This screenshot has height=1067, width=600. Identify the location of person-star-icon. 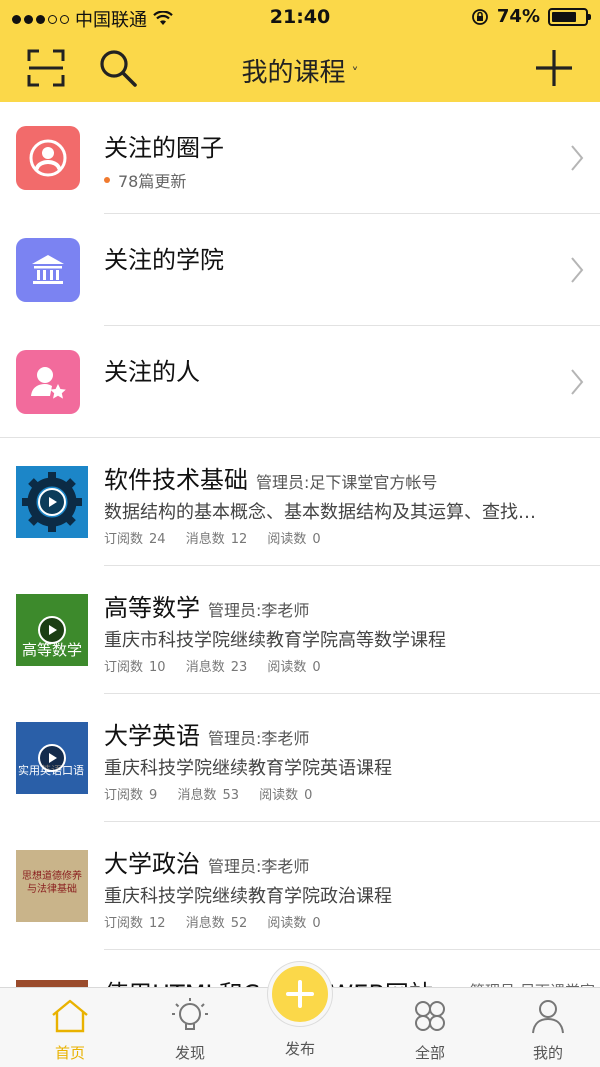
(48, 383).